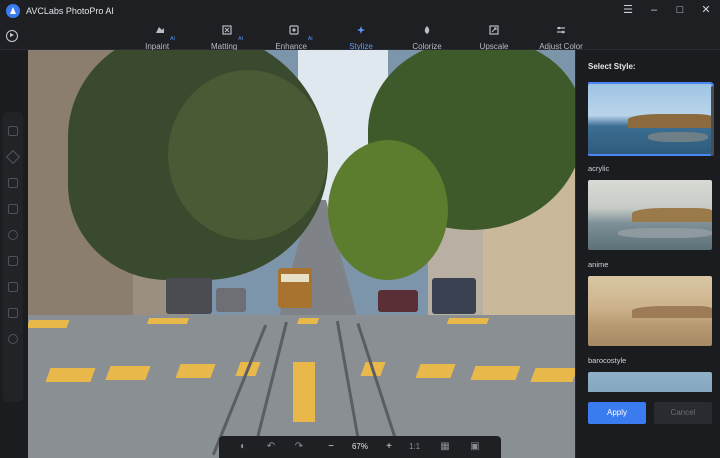 This screenshot has height=458, width=720. Describe the element at coordinates (304, 392) in the screenshot. I see `lane-marking` at that location.